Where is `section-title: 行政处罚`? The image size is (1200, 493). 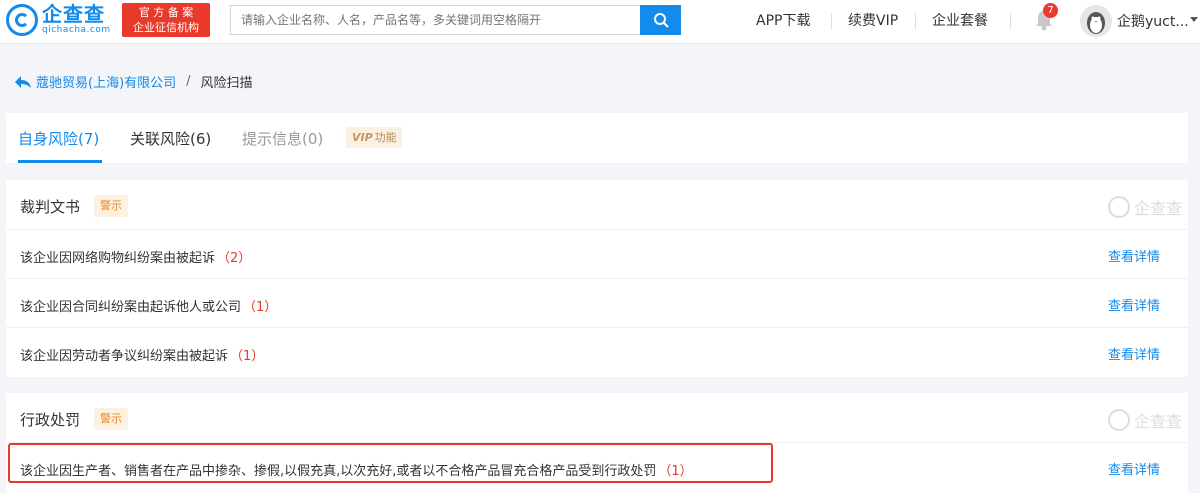 section-title: 行政处罚 is located at coordinates (50, 420).